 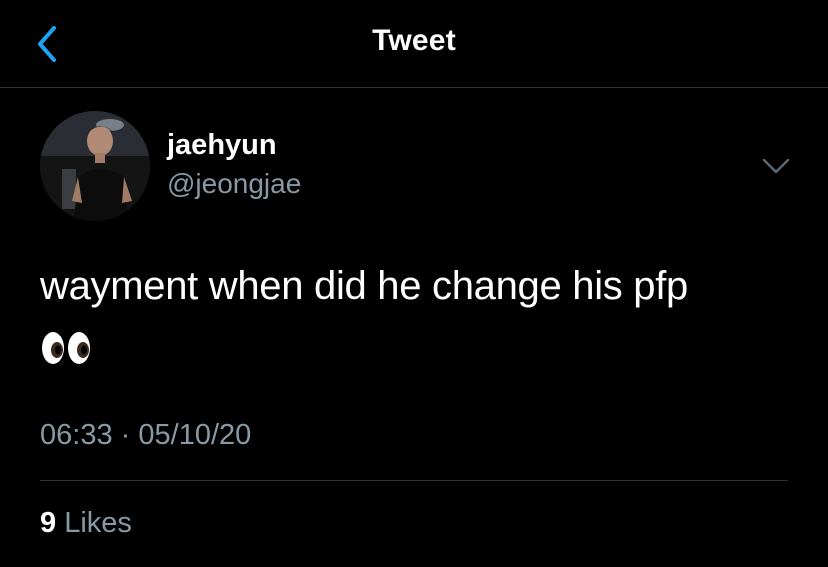 I want to click on more-options-button, so click(x=776, y=166).